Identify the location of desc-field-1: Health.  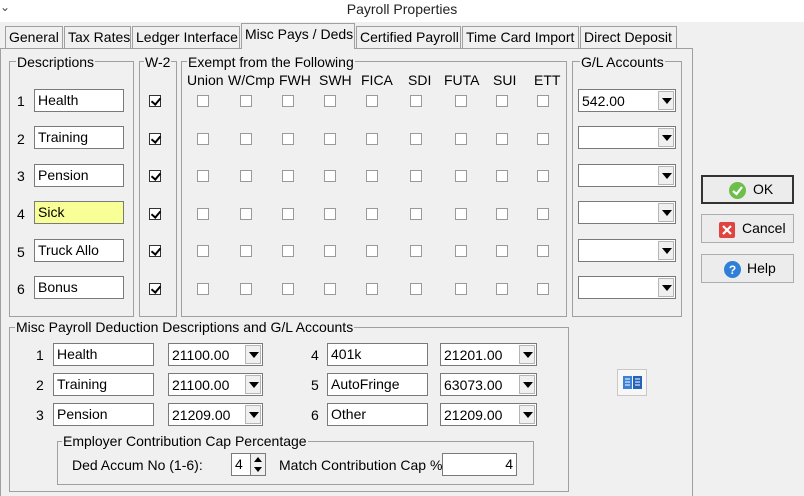
(79, 100).